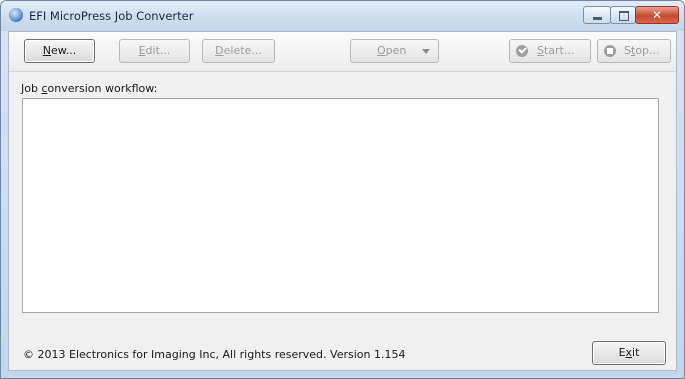 The image size is (685, 379). Describe the element at coordinates (636, 352) in the screenshot. I see `exit-label: it` at that location.